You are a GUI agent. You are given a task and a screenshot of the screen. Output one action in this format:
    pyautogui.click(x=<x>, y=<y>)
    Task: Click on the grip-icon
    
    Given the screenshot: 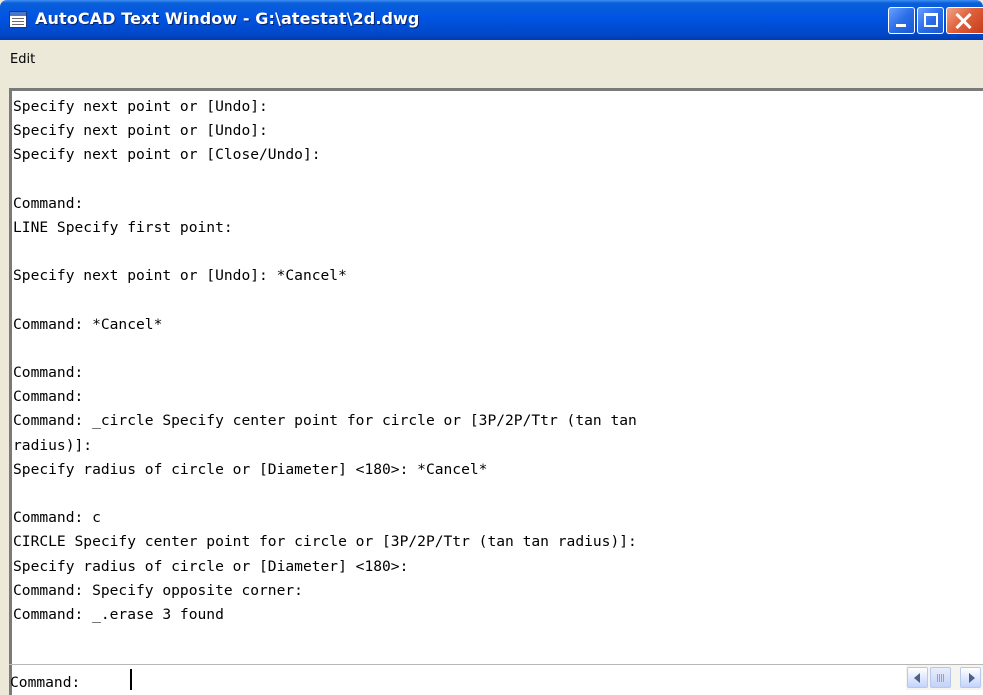 What is the action you would take?
    pyautogui.click(x=941, y=678)
    